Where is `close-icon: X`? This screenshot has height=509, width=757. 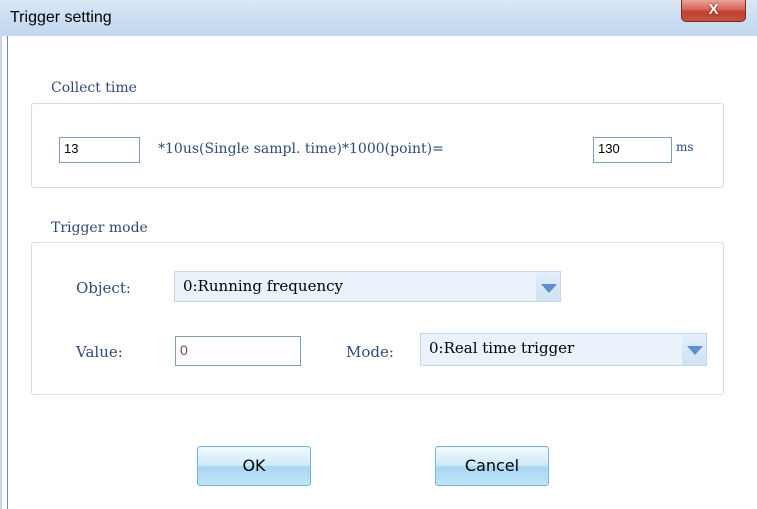 close-icon: X is located at coordinates (713, 9).